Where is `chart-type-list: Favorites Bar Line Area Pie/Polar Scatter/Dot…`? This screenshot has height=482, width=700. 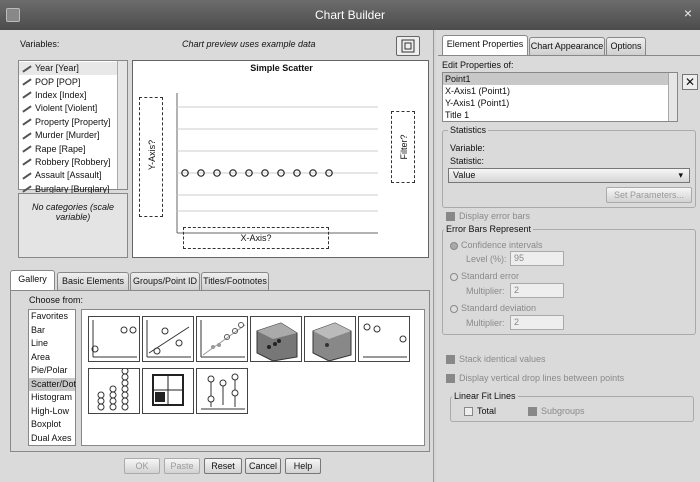
chart-type-list: Favorites Bar Line Area Pie/Polar Scatter/Dot… is located at coordinates (52, 377).